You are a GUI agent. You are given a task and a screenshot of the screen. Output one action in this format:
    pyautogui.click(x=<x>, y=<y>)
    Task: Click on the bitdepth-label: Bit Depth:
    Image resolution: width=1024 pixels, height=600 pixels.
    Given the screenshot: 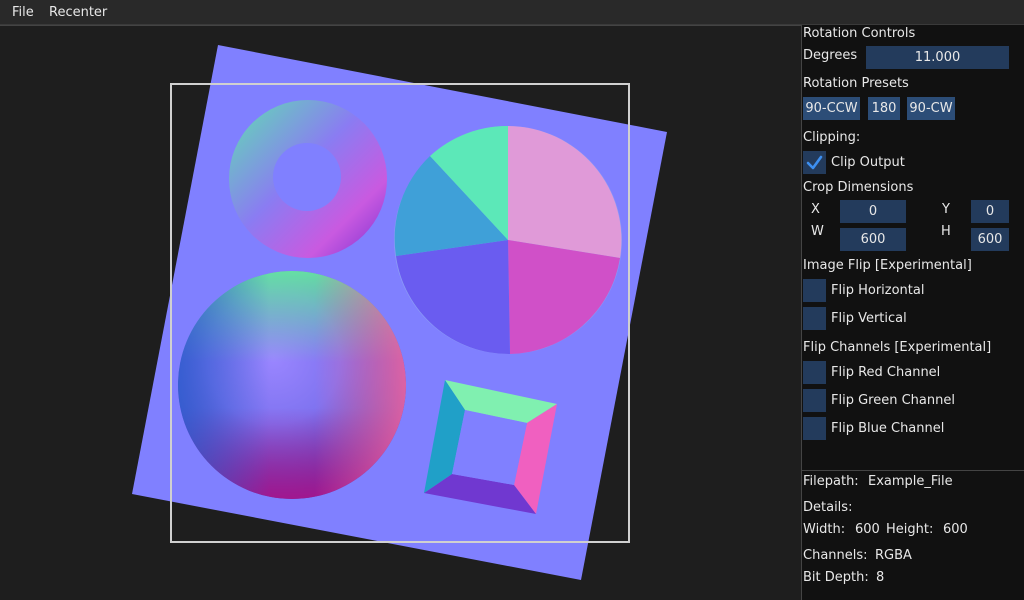 What is the action you would take?
    pyautogui.click(x=836, y=577)
    